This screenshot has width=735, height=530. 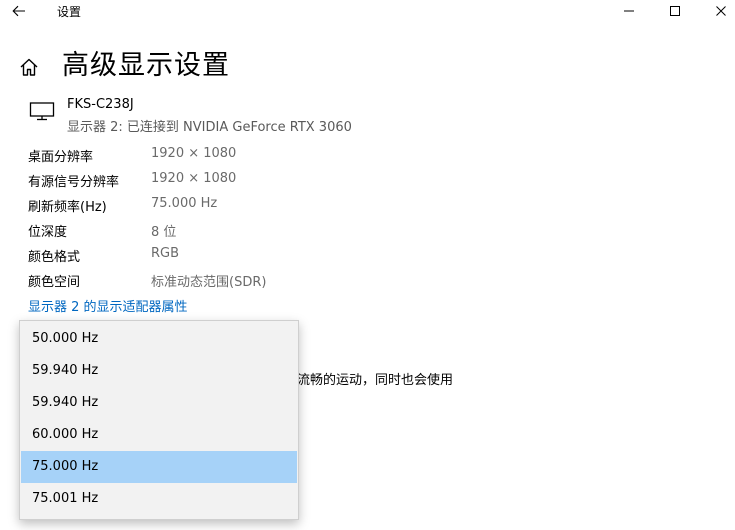 What do you see at coordinates (164, 232) in the screenshot?
I see `bit-depth-value: 8 位` at bounding box center [164, 232].